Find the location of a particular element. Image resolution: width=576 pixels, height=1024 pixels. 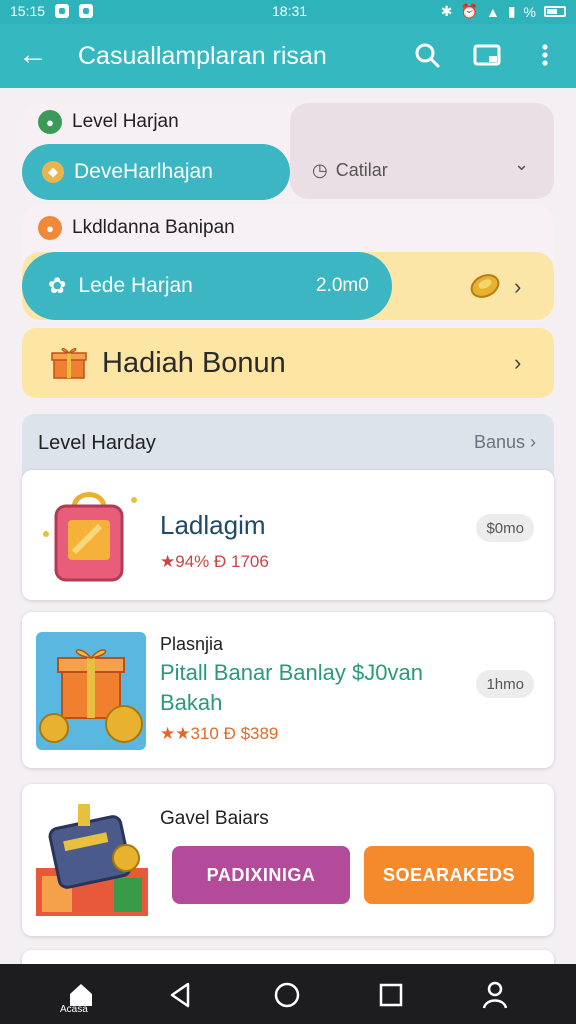

bluetooth-icon: ✱ is located at coordinates (446, 11).